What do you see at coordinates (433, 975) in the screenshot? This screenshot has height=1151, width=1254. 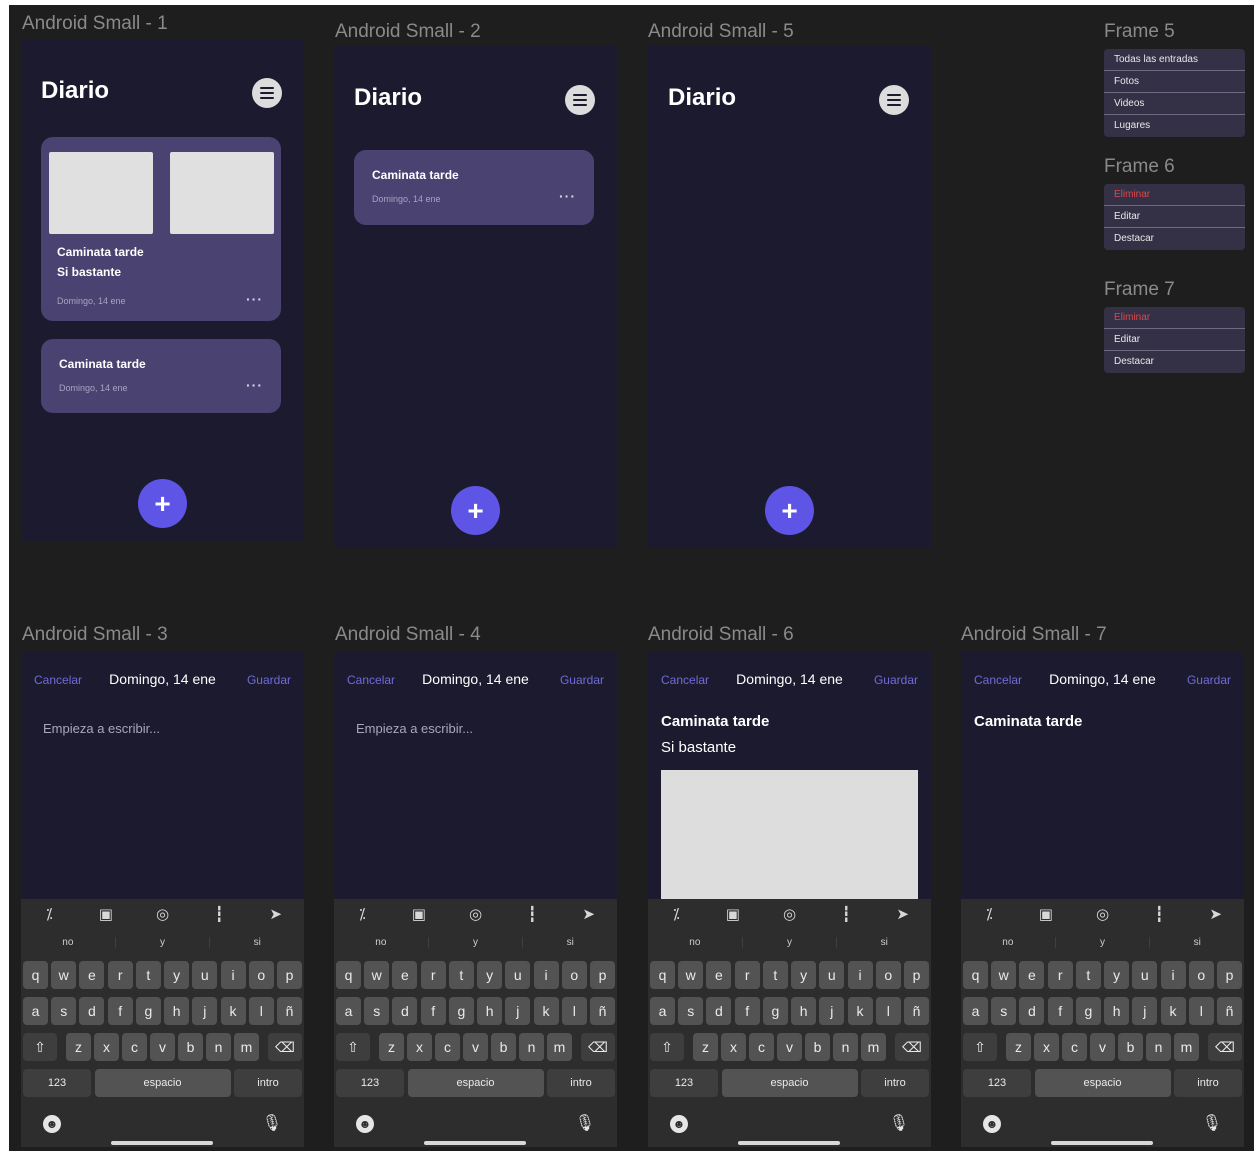 I see `key: r` at bounding box center [433, 975].